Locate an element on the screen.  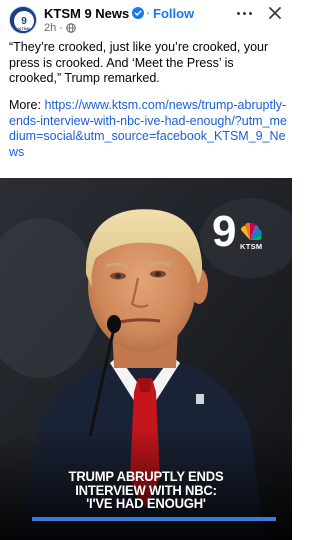
page-name-link: KTSM 9 News is located at coordinates (86, 13).